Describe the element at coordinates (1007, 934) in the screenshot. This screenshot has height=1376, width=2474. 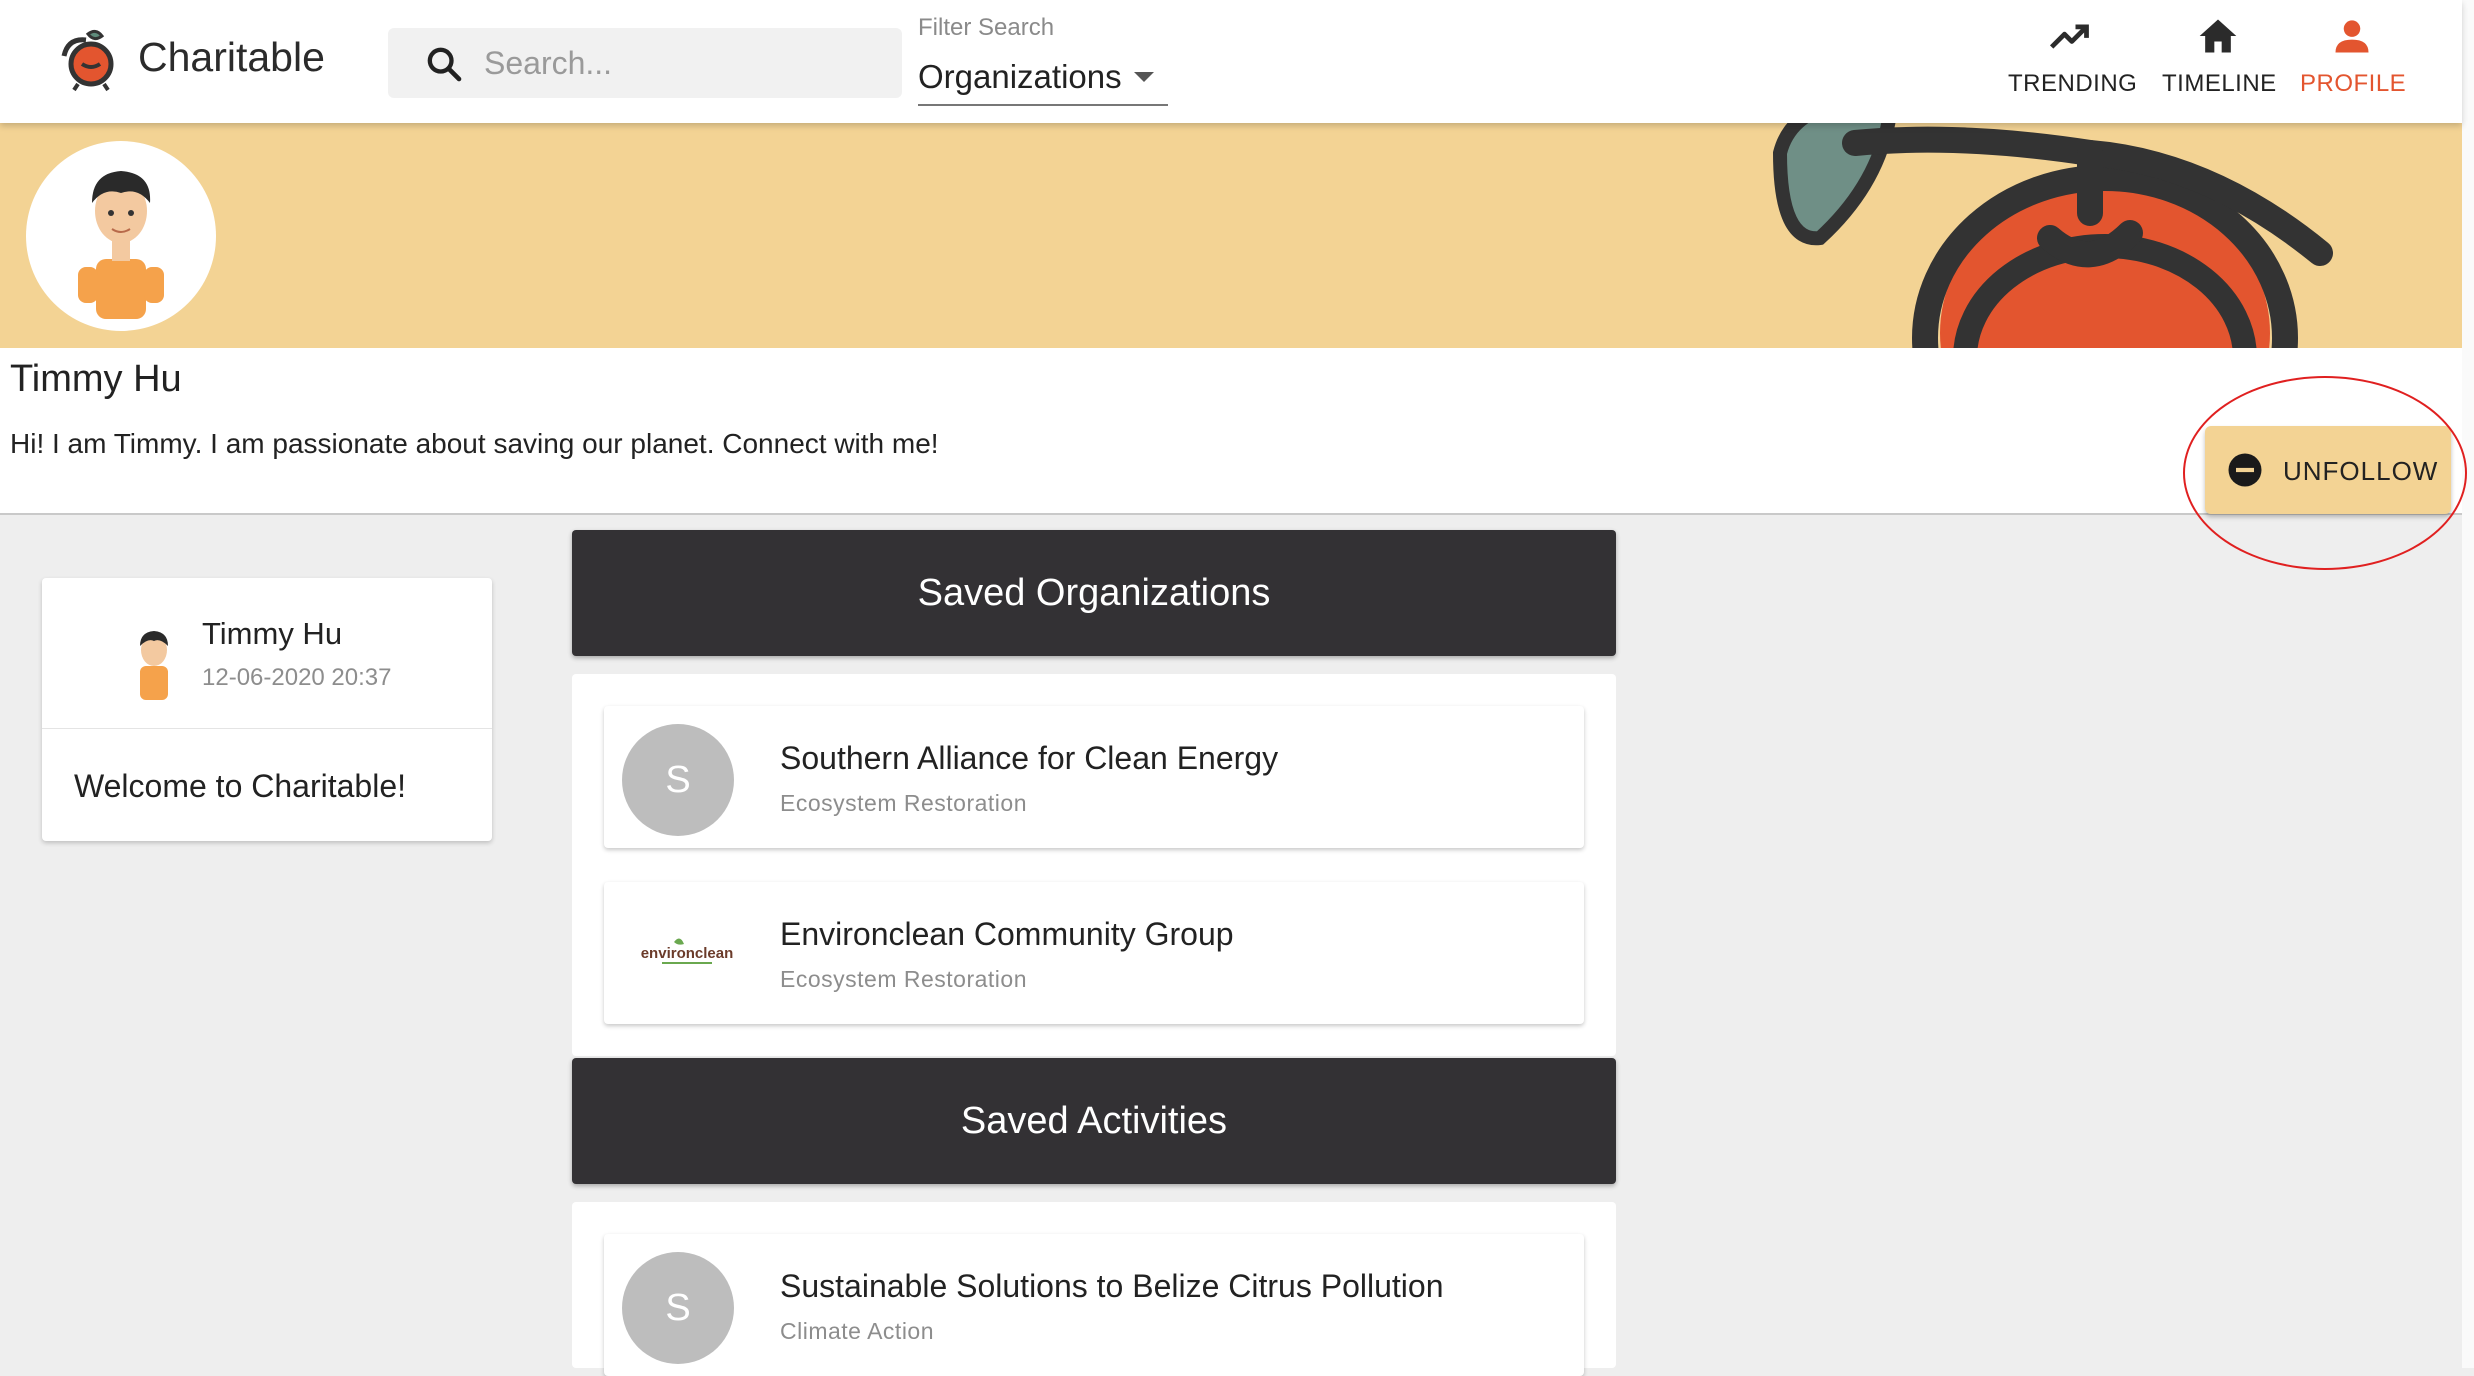
I see `organization-name: Environclean Community Group` at that location.